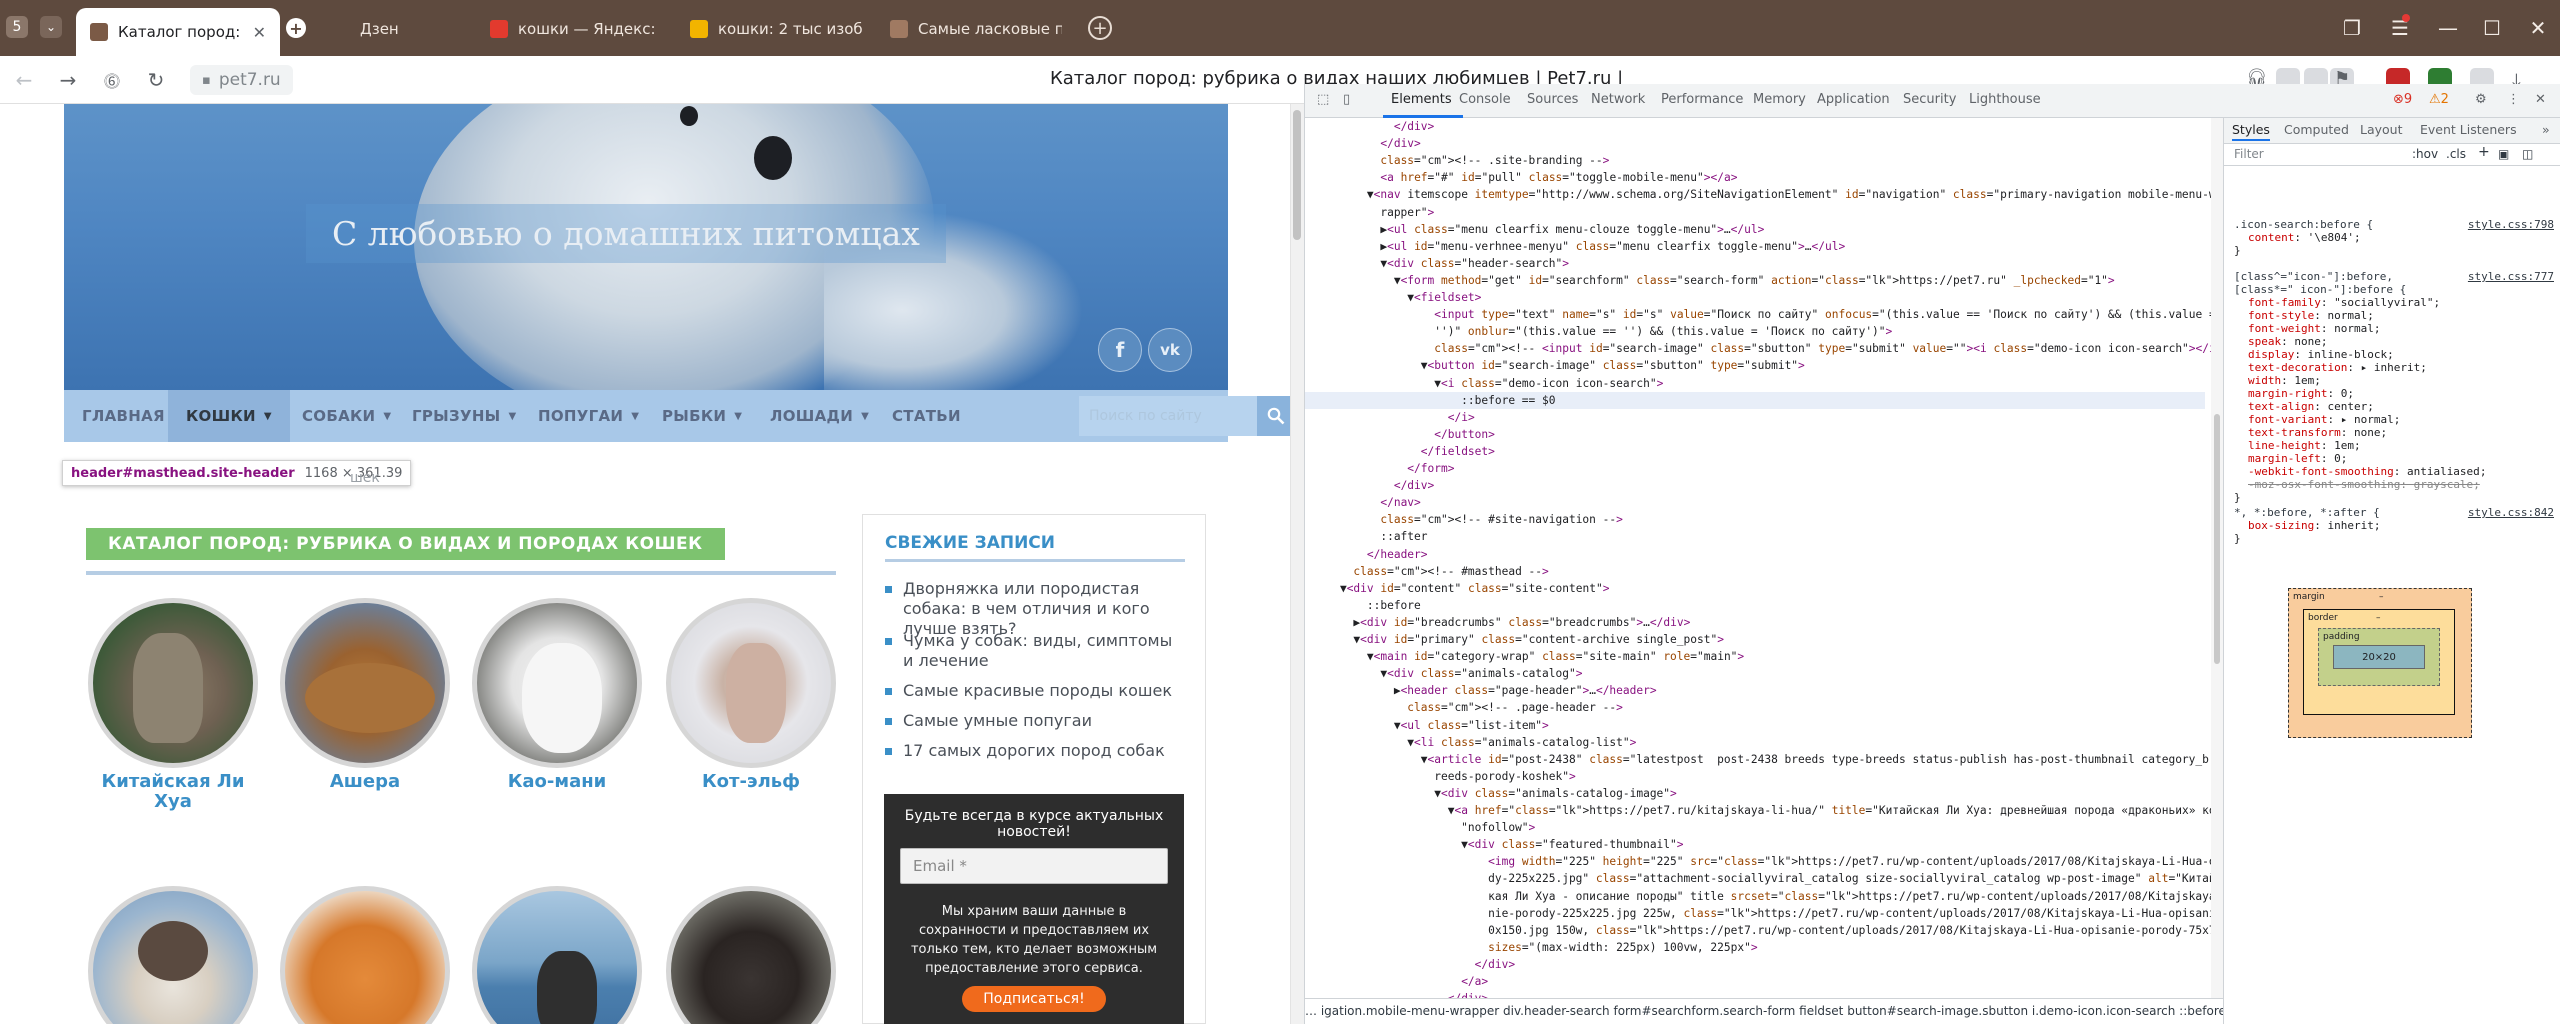  Describe the element at coordinates (1755, 160) in the screenshot. I see `dom-node-line: class="cm"><!-- .site-branding -->` at that location.